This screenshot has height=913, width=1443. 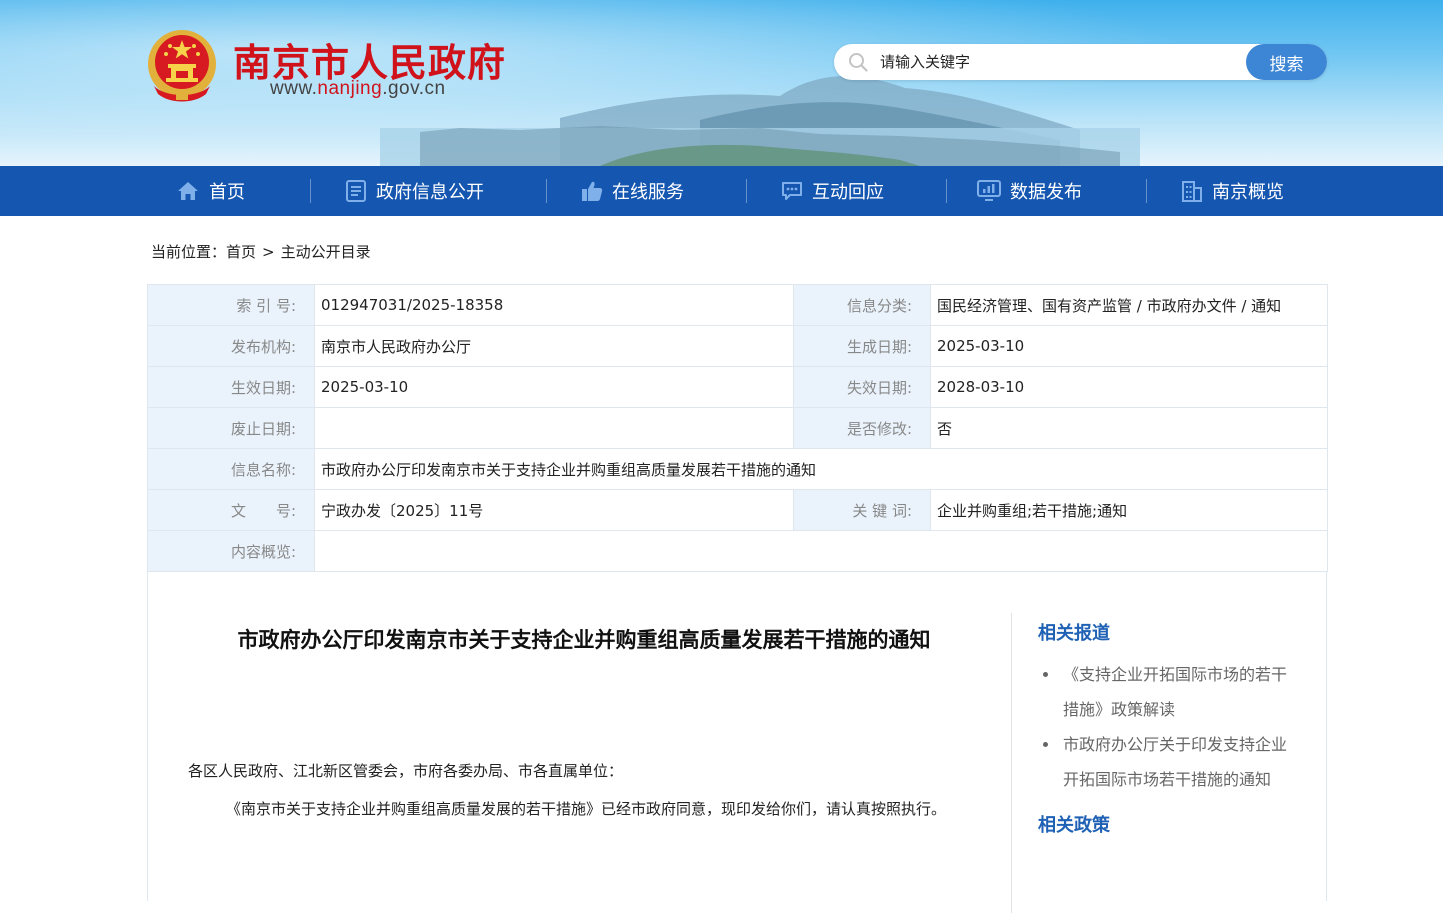 I want to click on table-row: 信息名称: 市政府办公厅印发南京市关于支持企业并购重组高质量发展若干措施的通知, so click(x=737, y=469).